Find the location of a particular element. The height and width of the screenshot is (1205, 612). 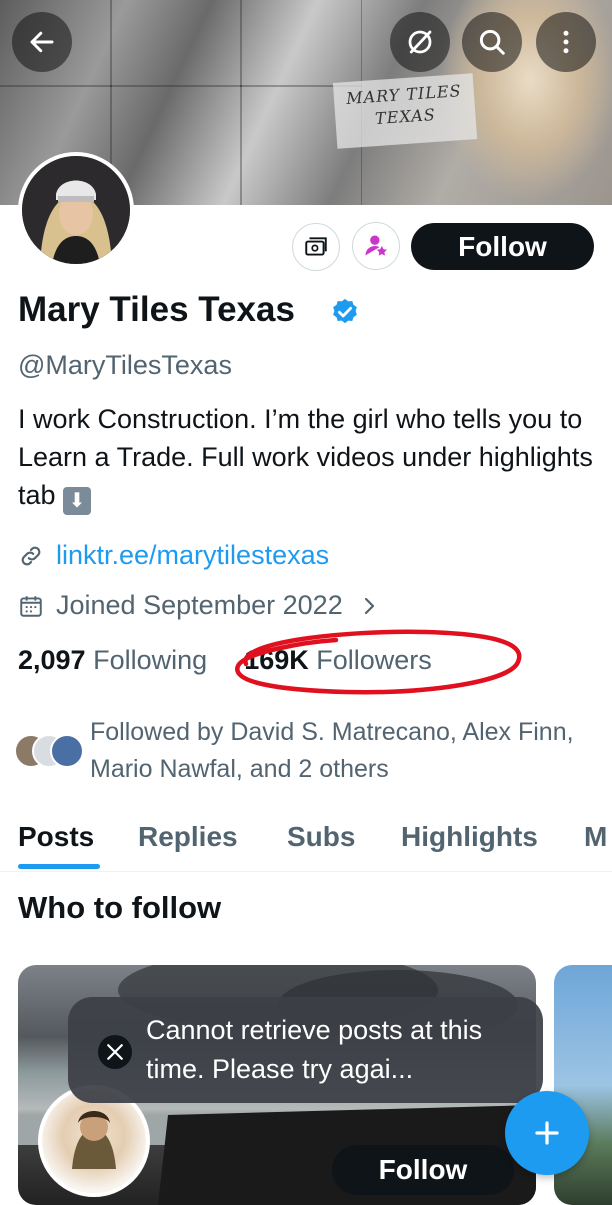

creator-subscribe-button is located at coordinates (376, 246).